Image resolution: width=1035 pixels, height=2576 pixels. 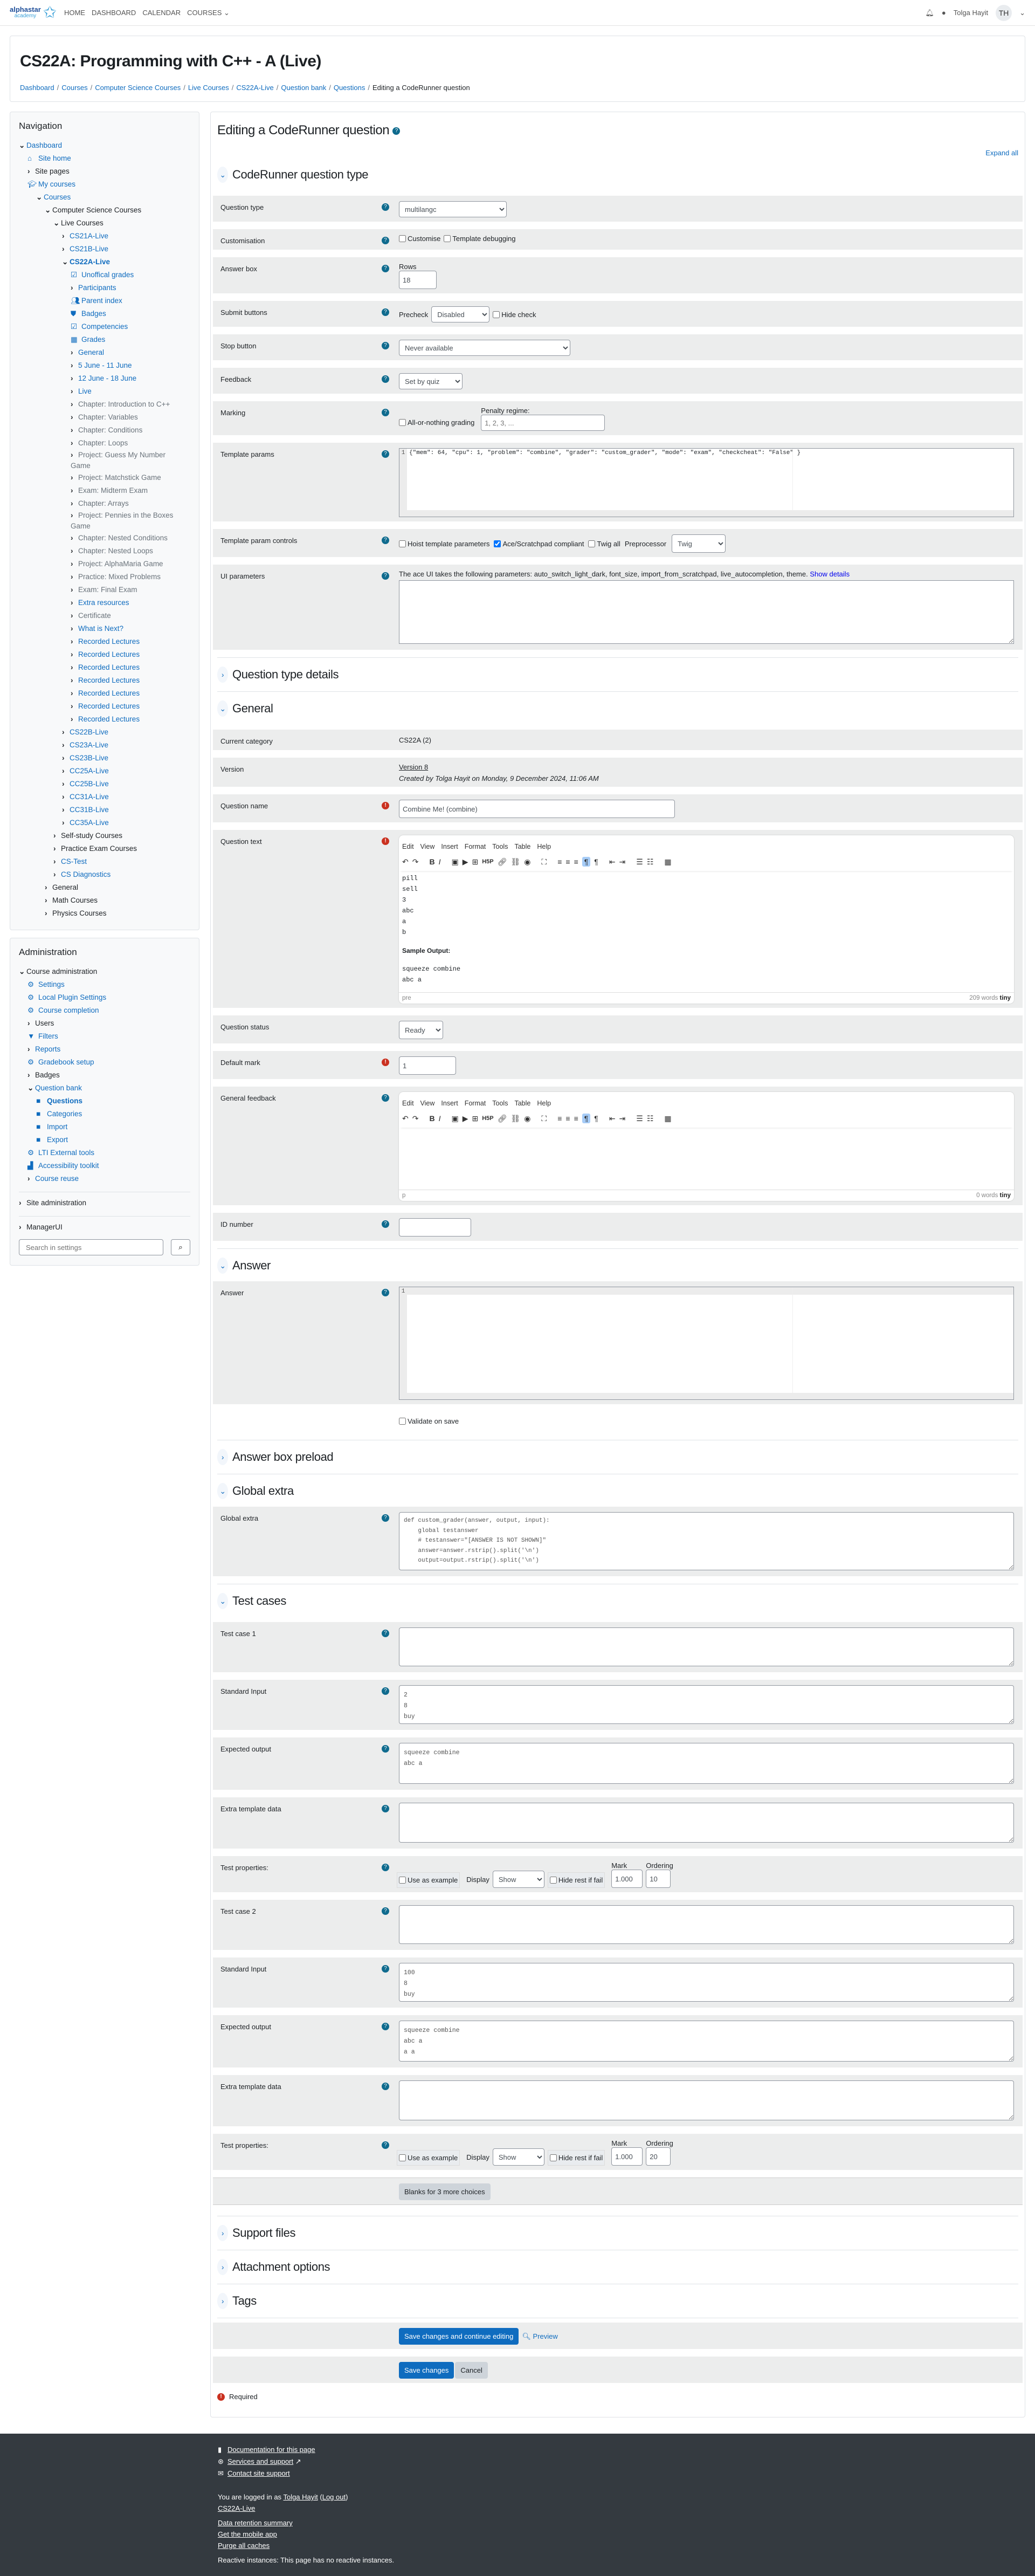 What do you see at coordinates (255, 2523) in the screenshot?
I see `data-retention-link: Data retention summary` at bounding box center [255, 2523].